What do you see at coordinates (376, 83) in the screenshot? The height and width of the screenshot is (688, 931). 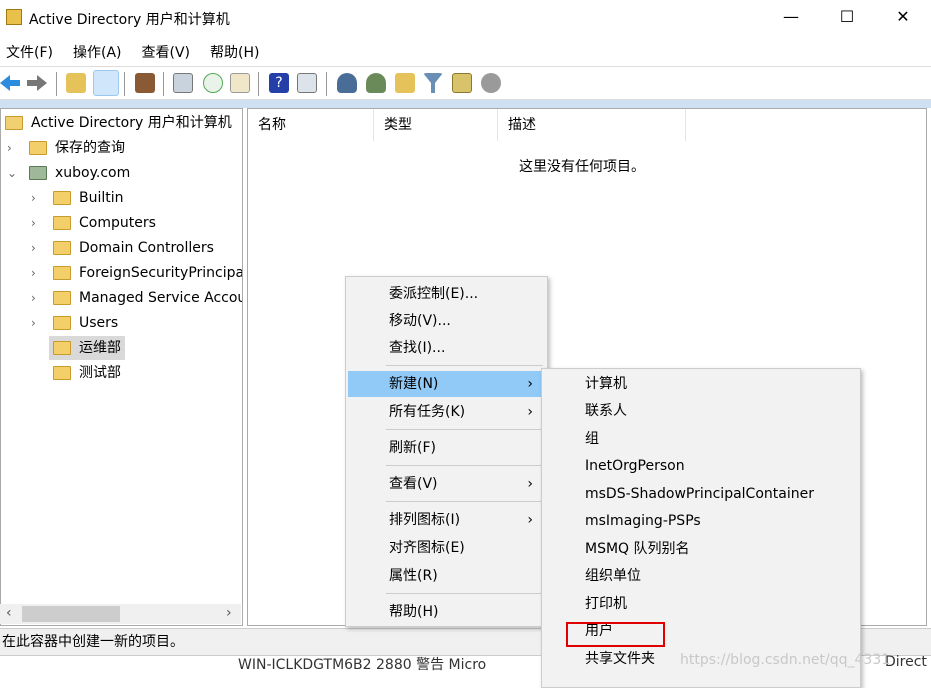 I see `new-group-icon` at bounding box center [376, 83].